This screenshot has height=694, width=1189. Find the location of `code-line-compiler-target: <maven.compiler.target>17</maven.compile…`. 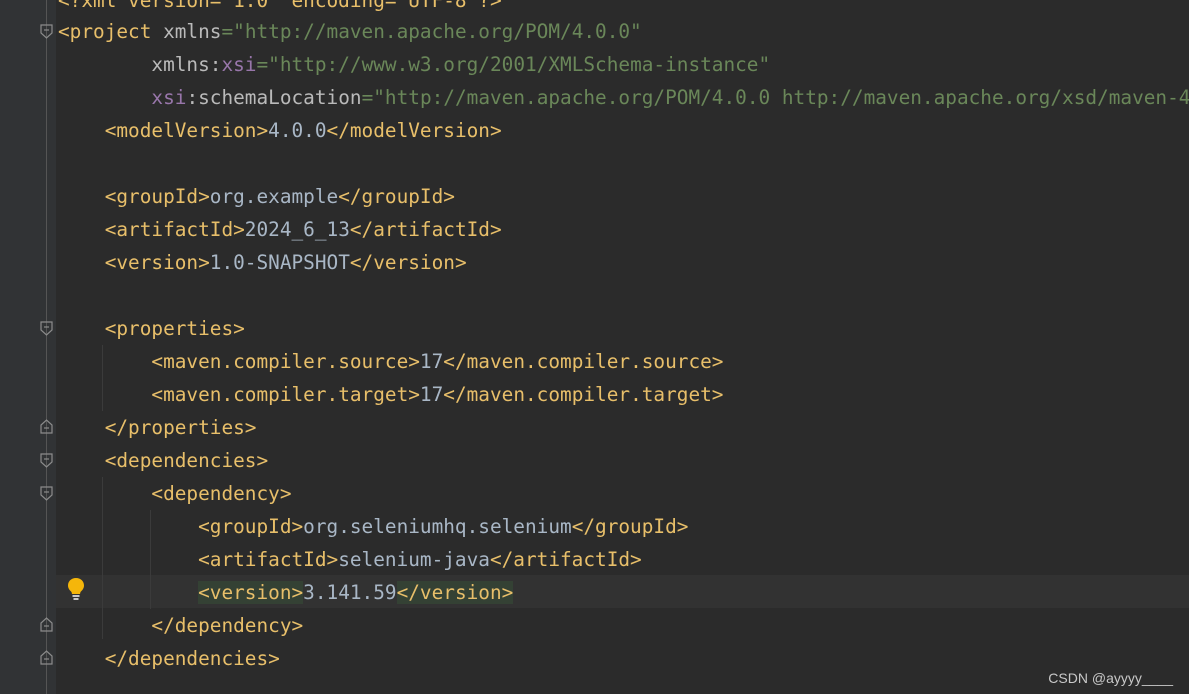

code-line-compiler-target: <maven.compiler.target>17</maven.compile… is located at coordinates (623, 394).